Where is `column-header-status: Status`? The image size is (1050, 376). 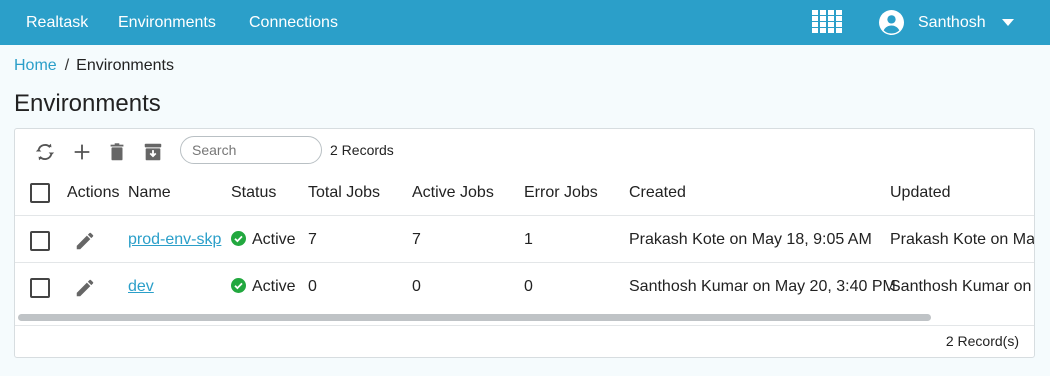 column-header-status: Status is located at coordinates (253, 192).